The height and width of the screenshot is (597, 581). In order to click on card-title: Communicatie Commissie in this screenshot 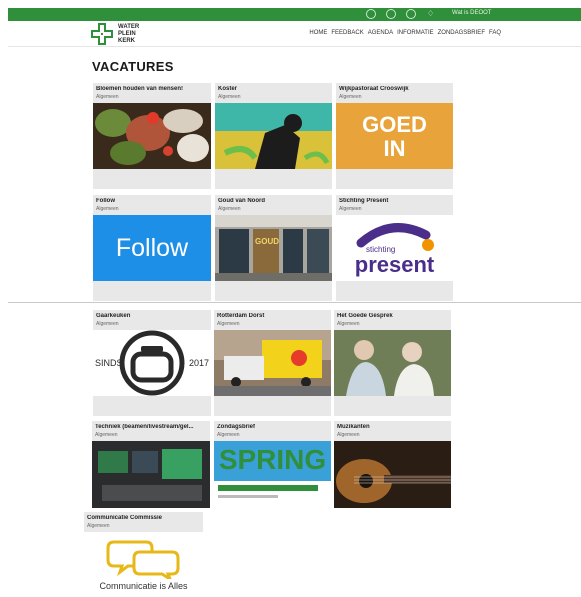, I will do `click(125, 518)`.